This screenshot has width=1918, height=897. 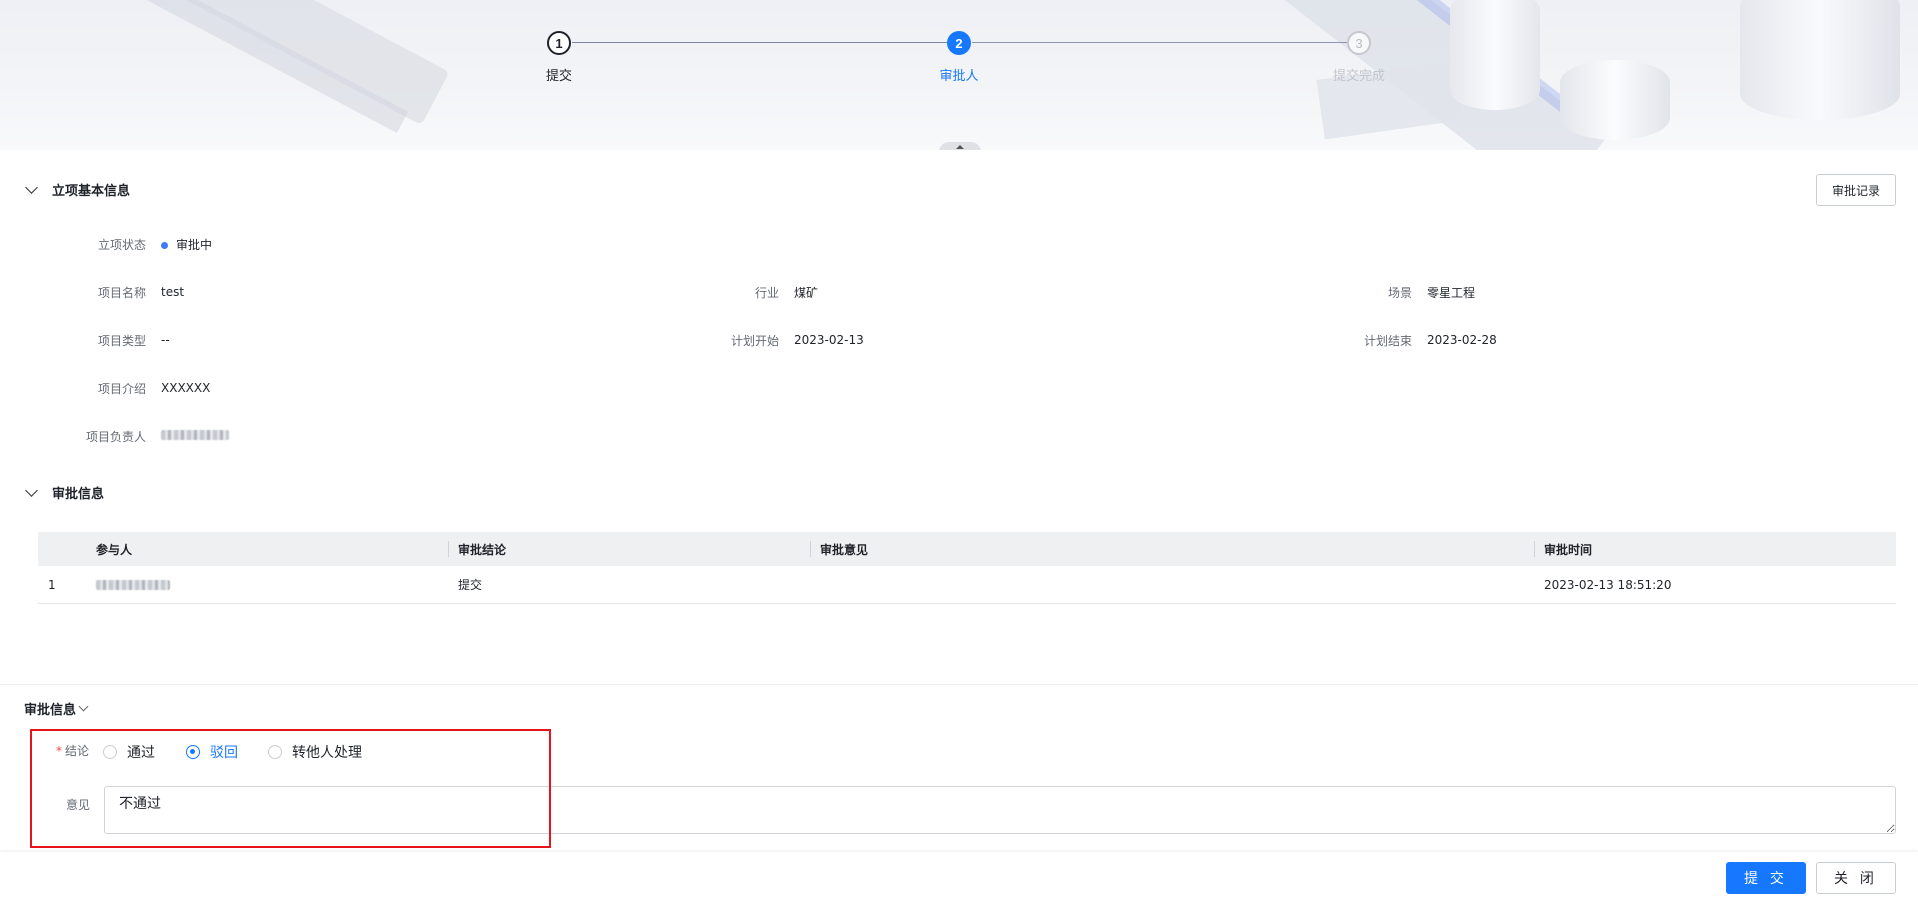 I want to click on status-dot-icon, so click(x=164, y=245).